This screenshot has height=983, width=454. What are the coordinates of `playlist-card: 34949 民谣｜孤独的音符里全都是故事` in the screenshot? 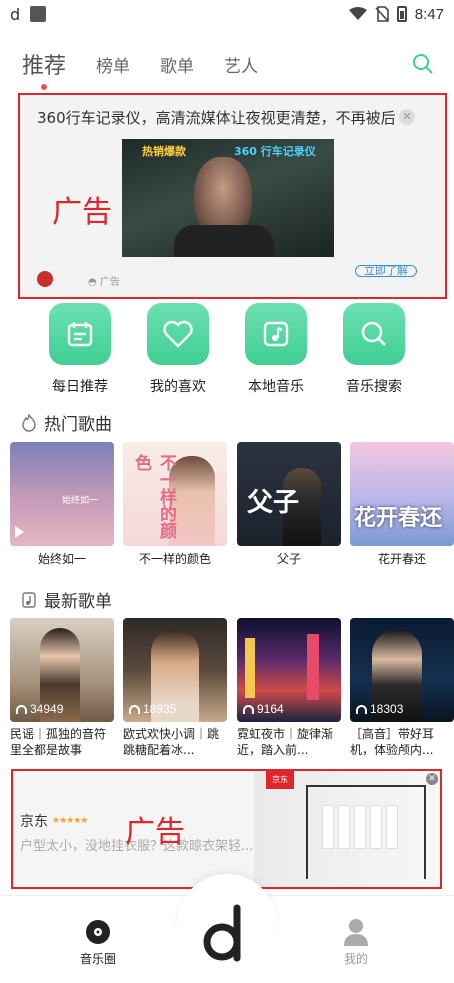 It's located at (62, 688).